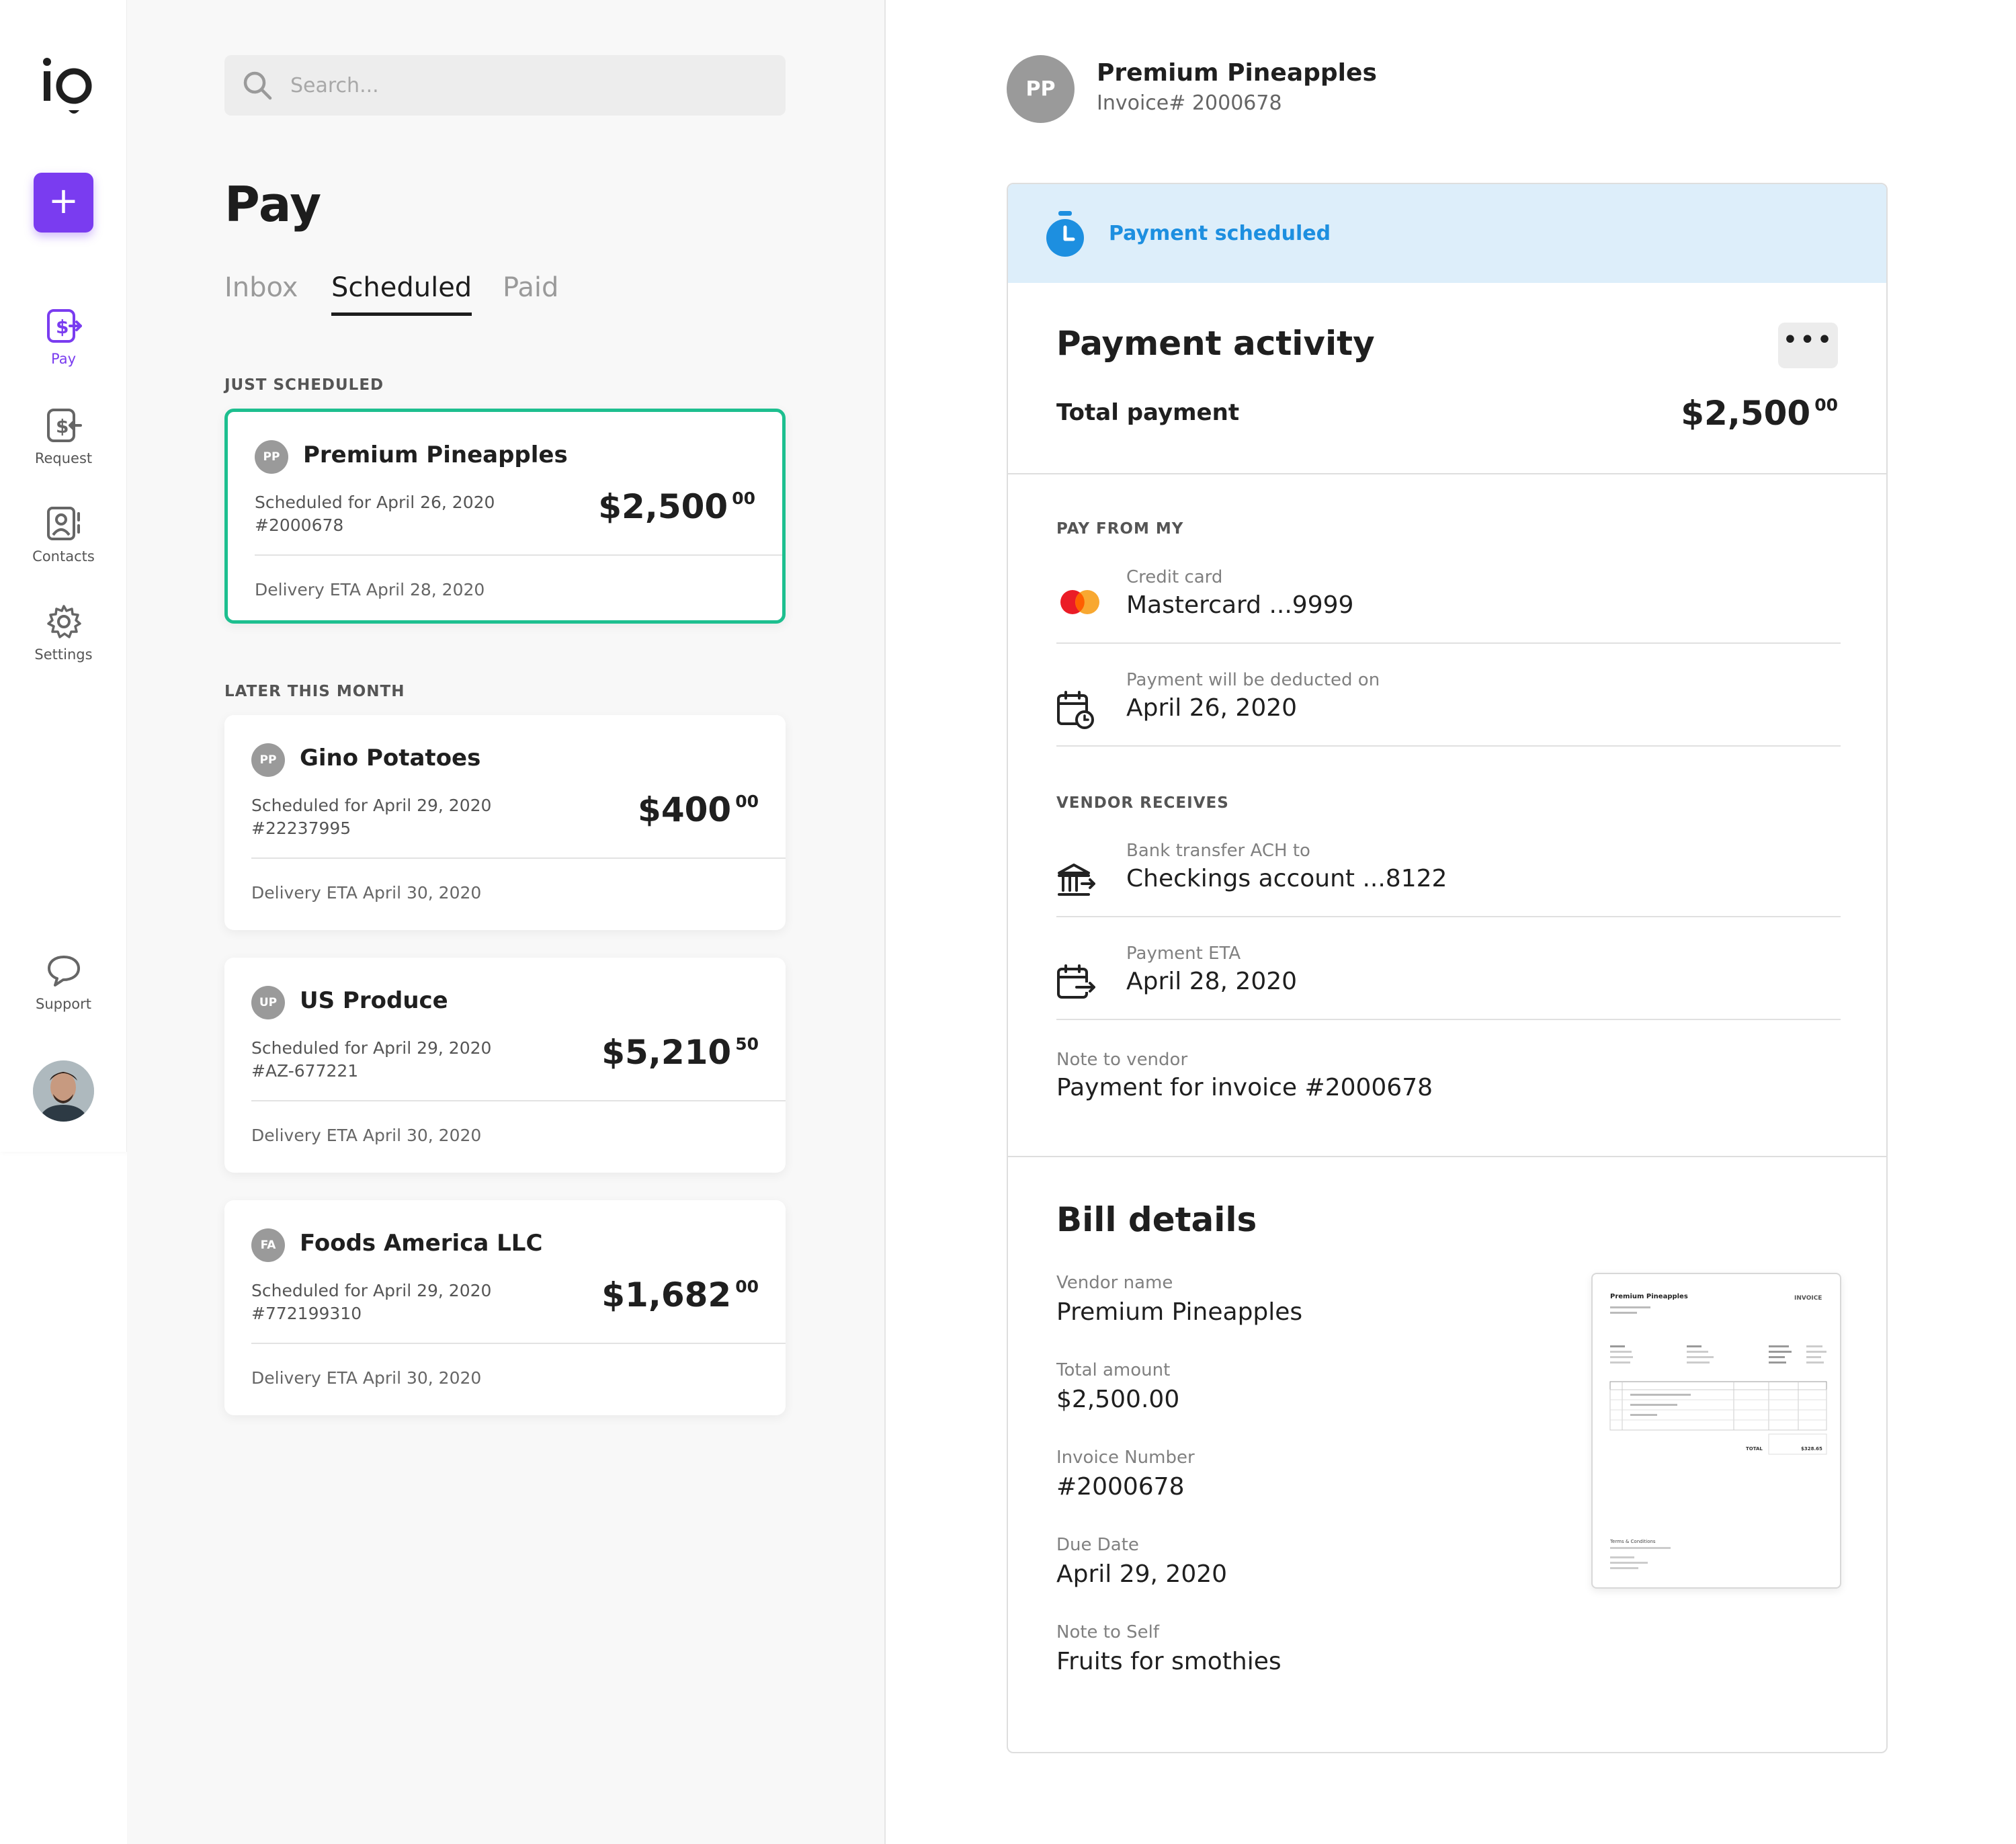  What do you see at coordinates (390, 758) in the screenshot?
I see `vendor-name: Gino Potatoes` at bounding box center [390, 758].